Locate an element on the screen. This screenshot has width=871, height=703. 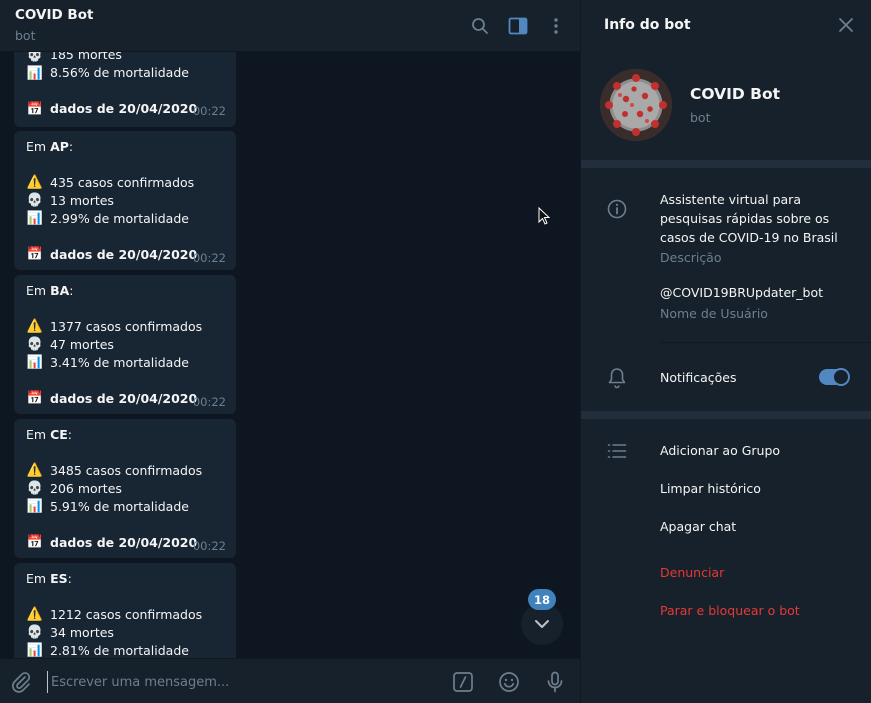
clear-history-action: Limpar histórico is located at coordinates (710, 488).